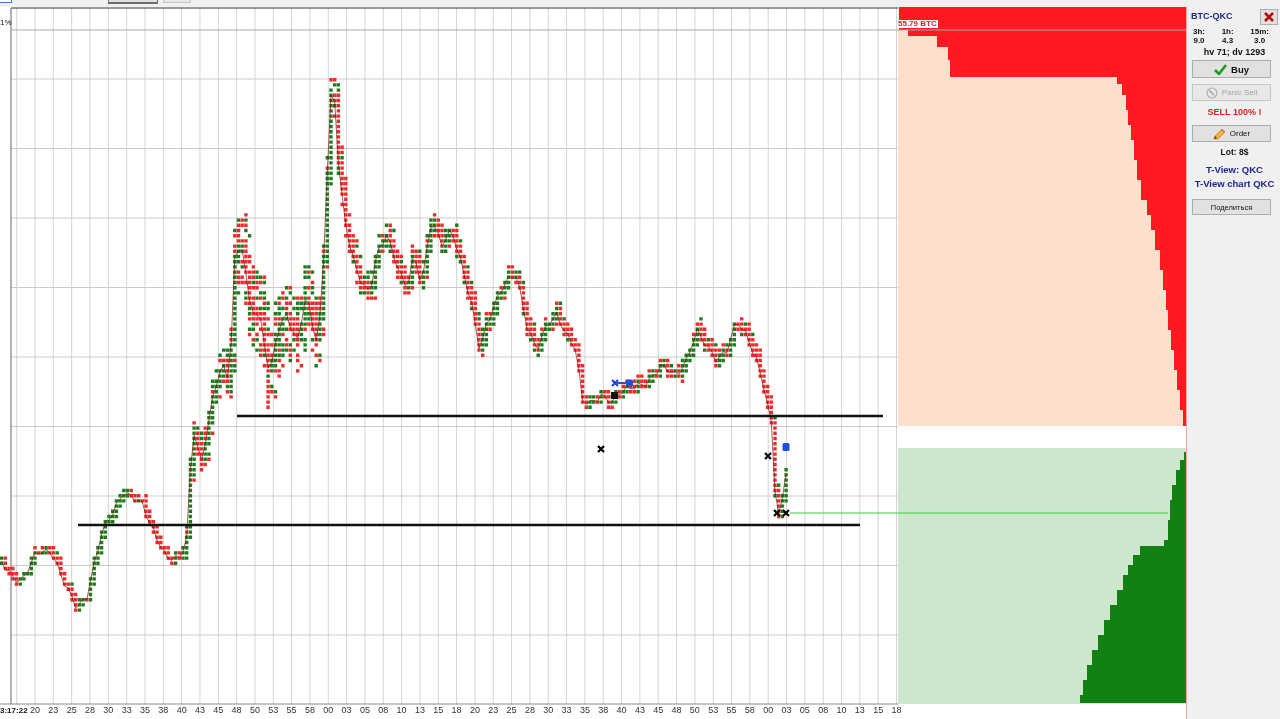 The image size is (1280, 719). Describe the element at coordinates (1234, 169) in the screenshot. I see `tview-link: T-View: QKC` at that location.